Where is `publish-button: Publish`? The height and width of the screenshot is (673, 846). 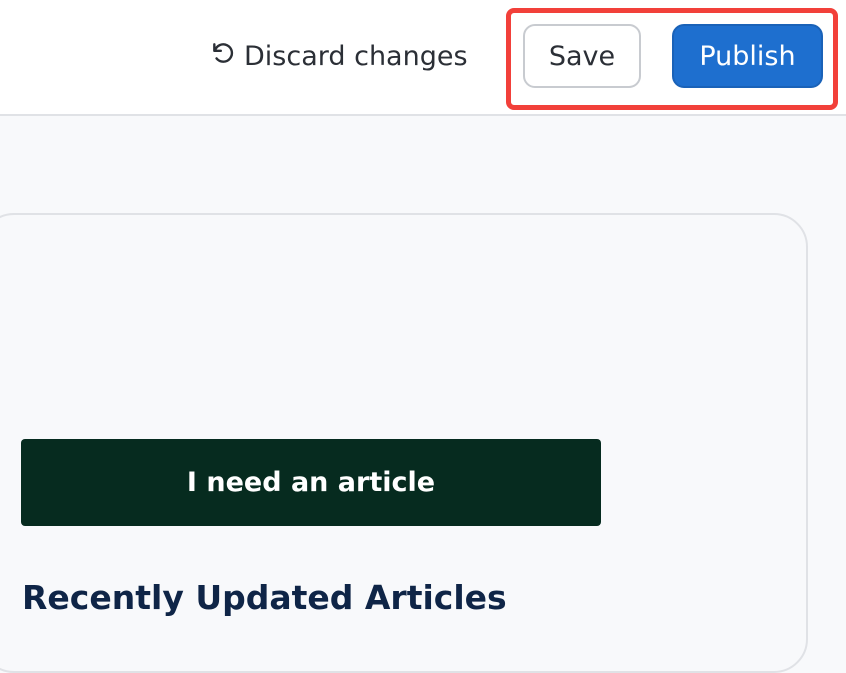 publish-button: Publish is located at coordinates (747, 56).